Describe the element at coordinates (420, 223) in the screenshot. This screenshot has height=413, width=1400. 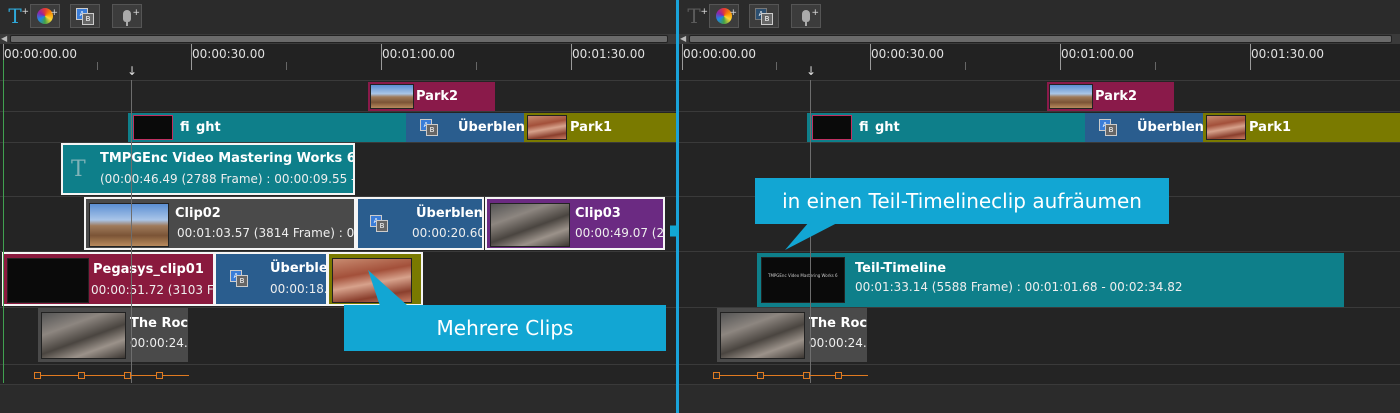
I see `clip-transition: AB Überblend 00:00:20.60` at that location.